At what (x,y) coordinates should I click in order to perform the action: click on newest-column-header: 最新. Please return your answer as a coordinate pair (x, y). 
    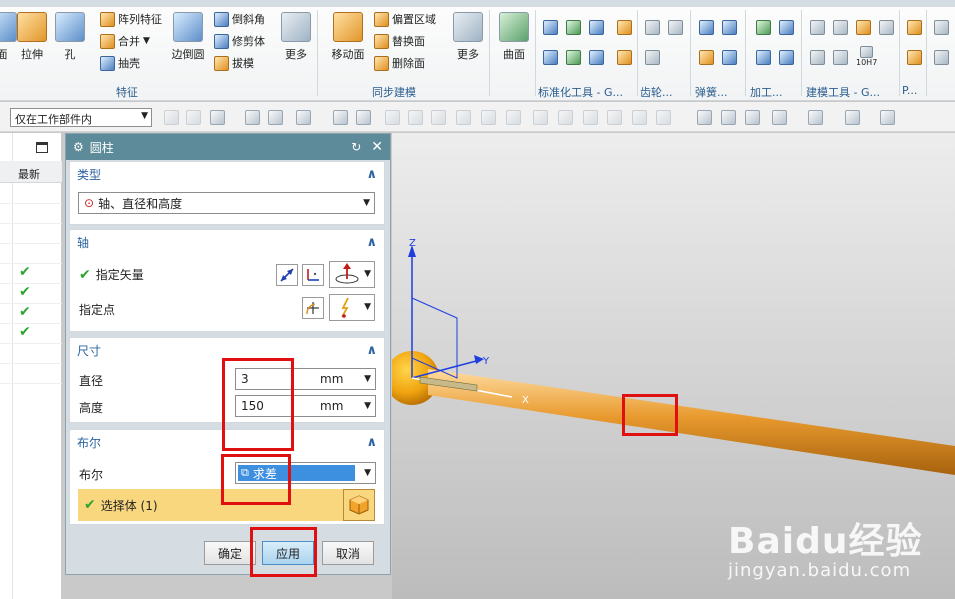
    Looking at the image, I should click on (29, 174).